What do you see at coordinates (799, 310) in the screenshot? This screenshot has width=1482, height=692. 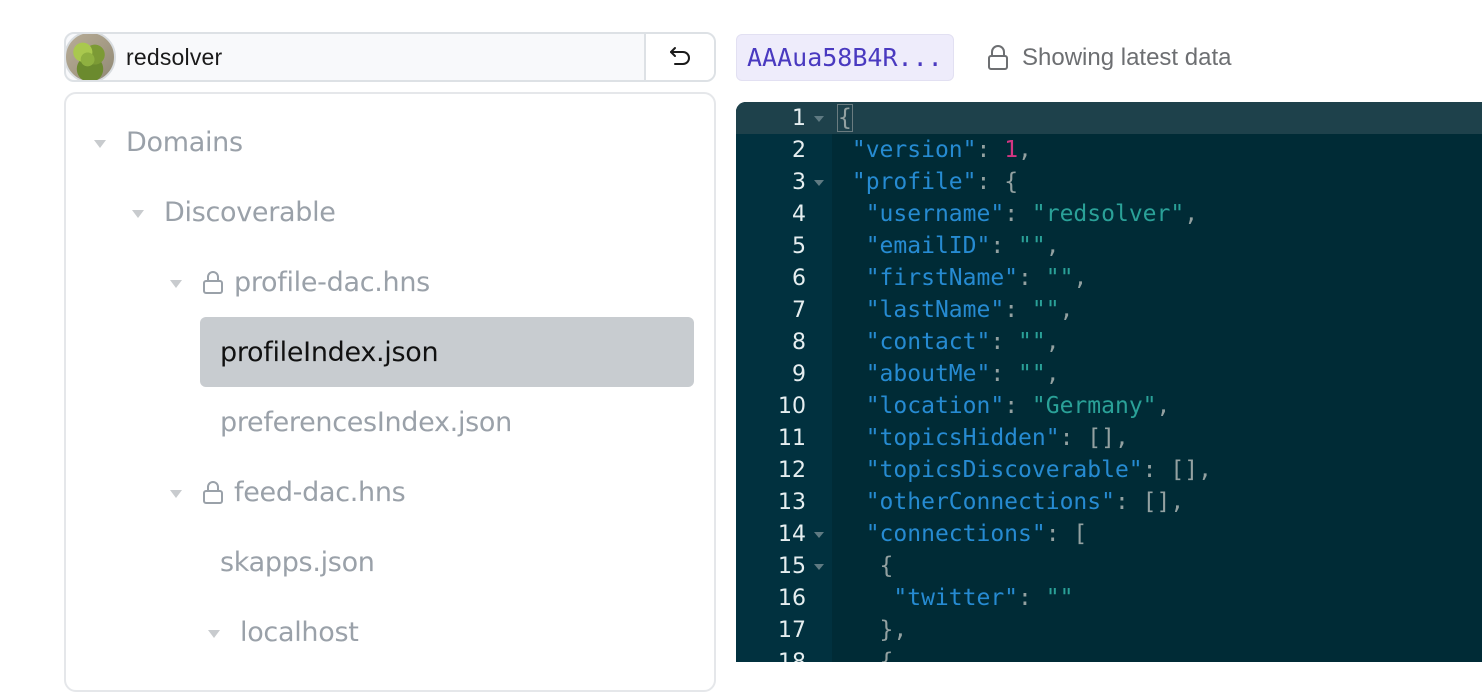 I see `line-number: 7` at bounding box center [799, 310].